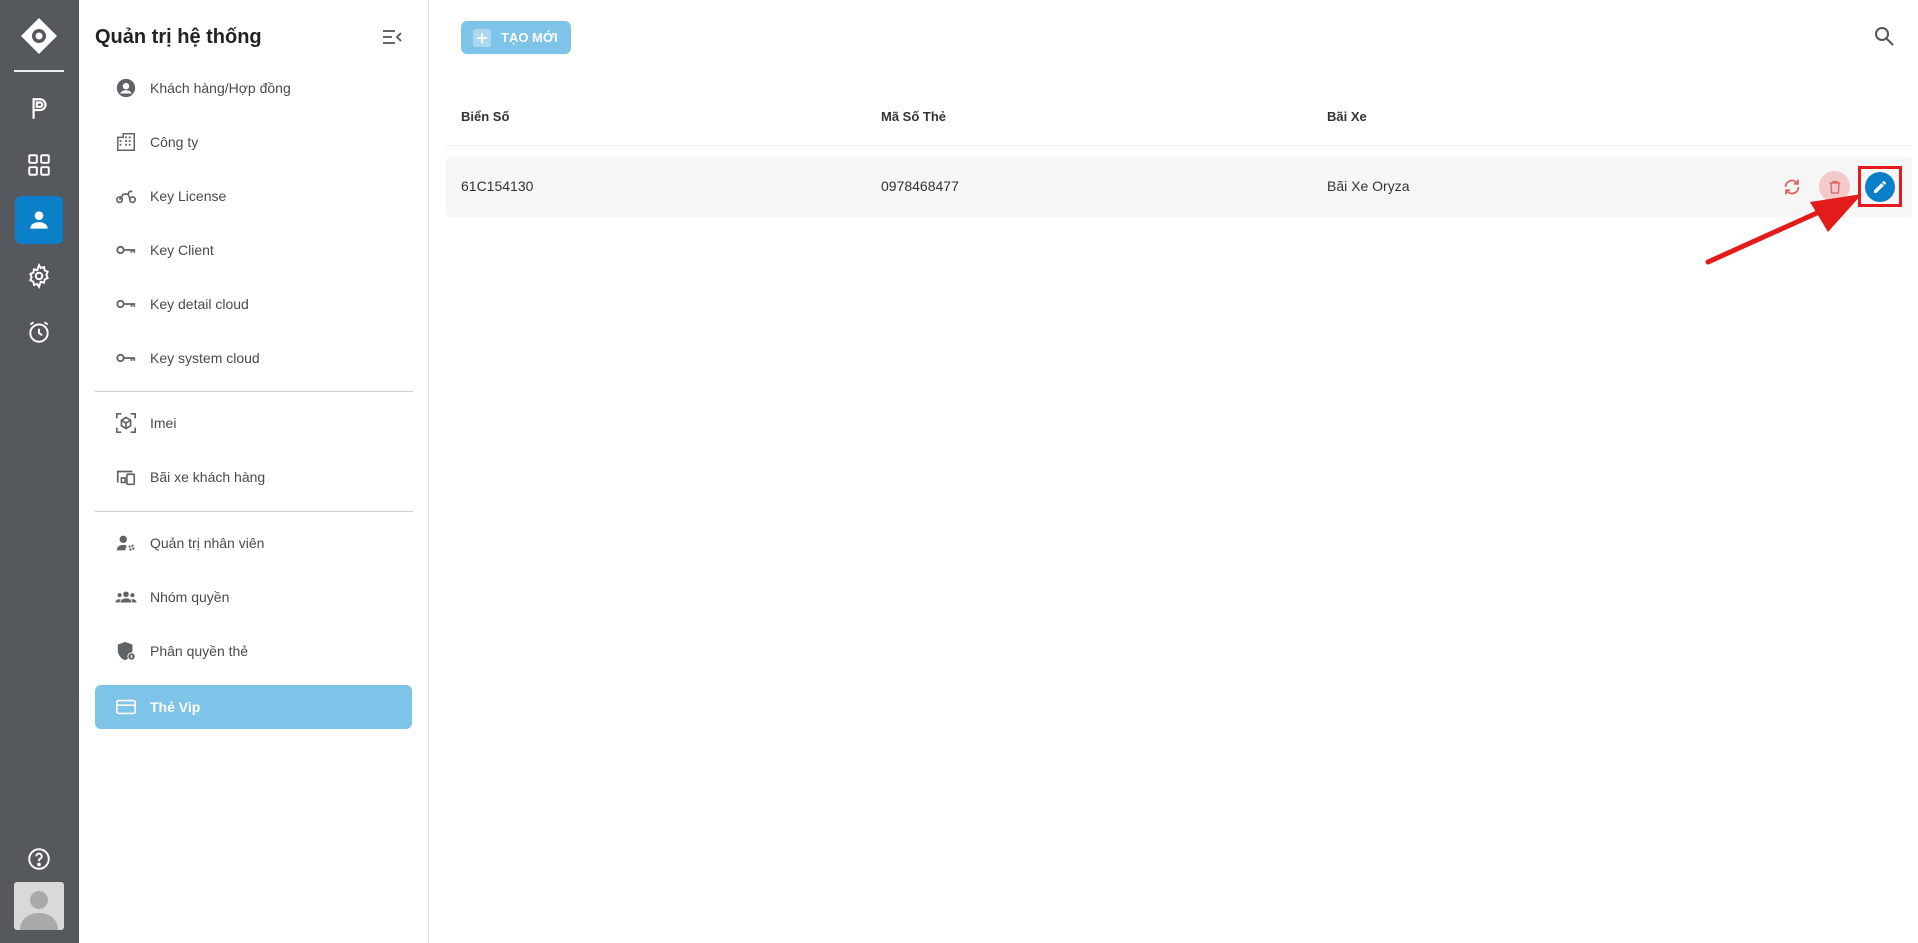  I want to click on avatar, so click(39, 906).